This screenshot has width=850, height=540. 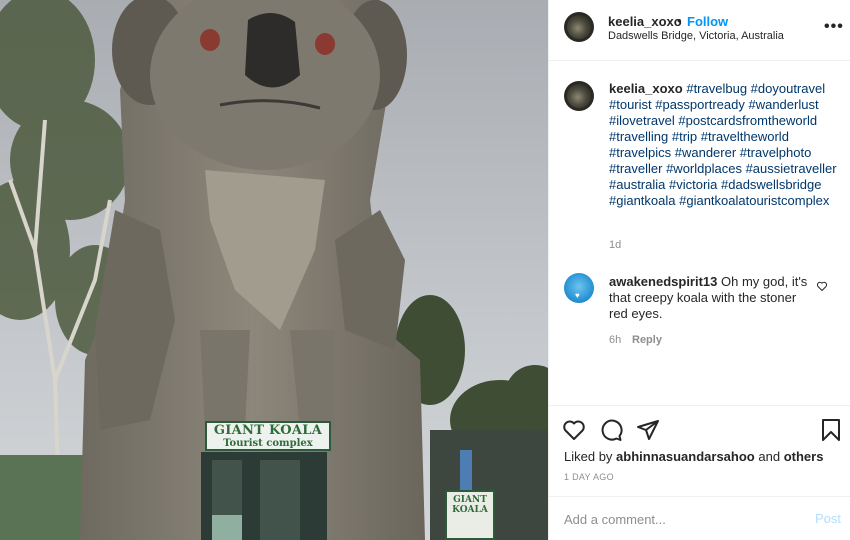 I want to click on liked-by-user: abhinnasuandarsahoo, so click(x=685, y=456).